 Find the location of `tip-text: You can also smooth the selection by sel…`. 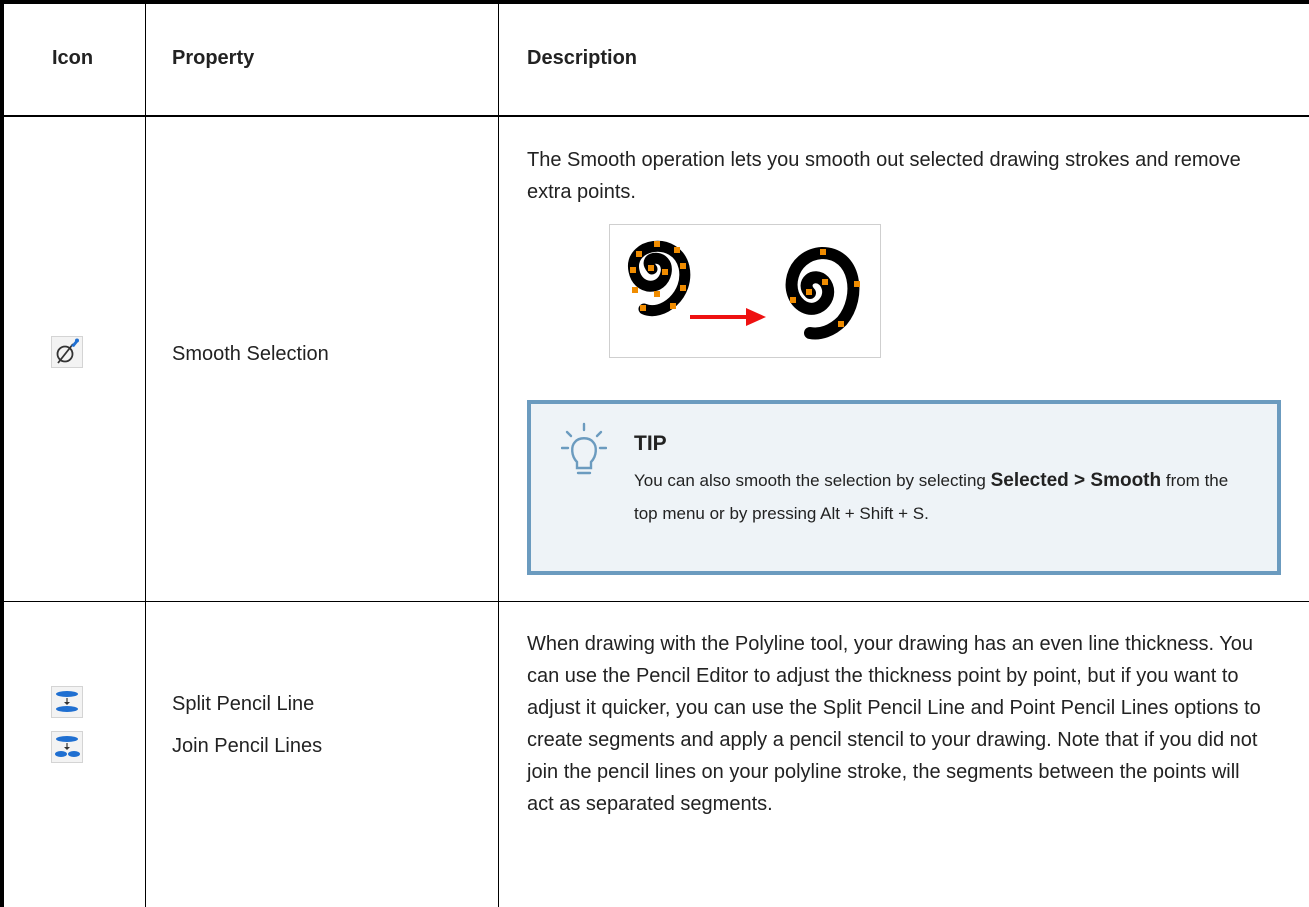

tip-text: You can also smooth the selection by sel… is located at coordinates (944, 497).